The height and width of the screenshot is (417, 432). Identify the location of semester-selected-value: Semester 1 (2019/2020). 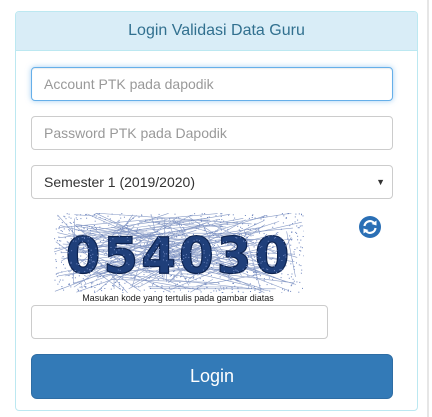
(119, 182).